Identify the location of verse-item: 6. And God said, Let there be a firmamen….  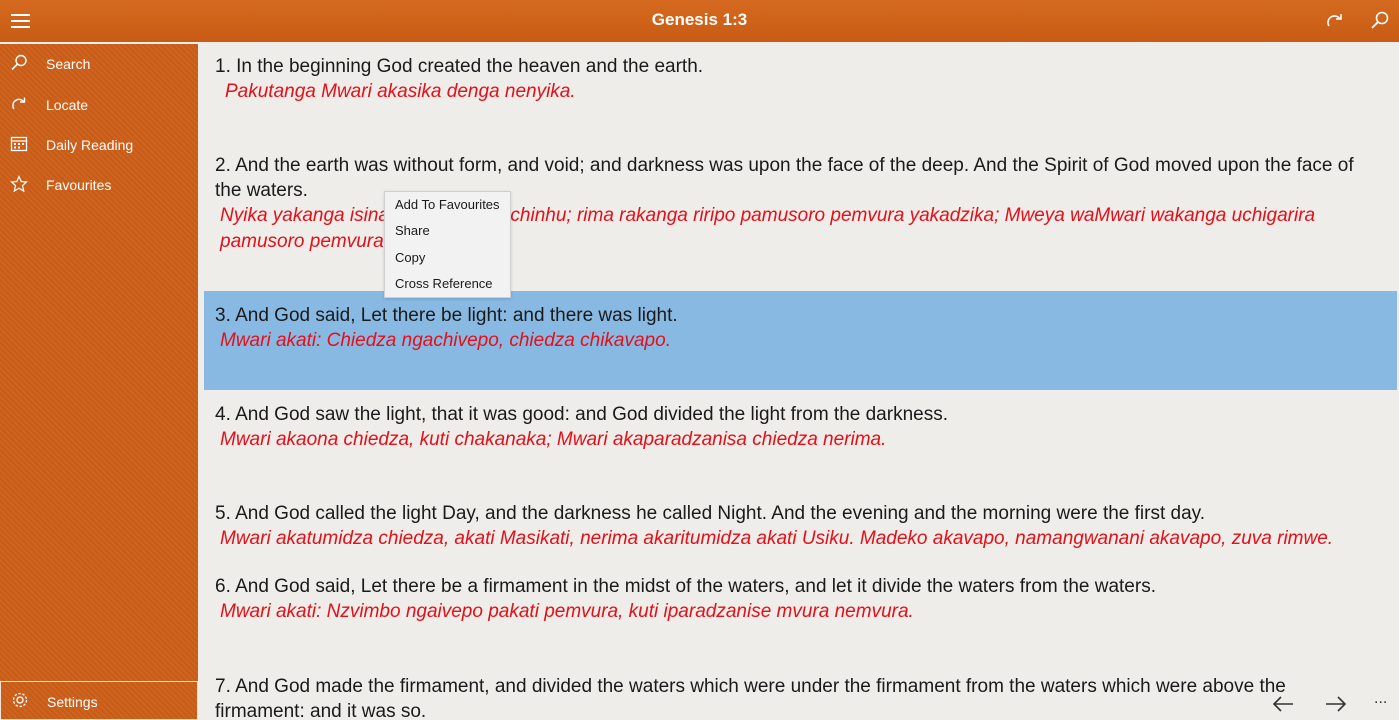
(800, 599).